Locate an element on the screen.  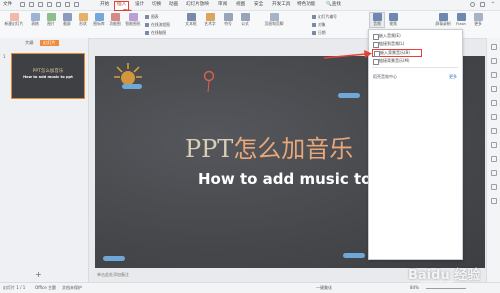
zoom-slider is located at coordinates (446, 288).